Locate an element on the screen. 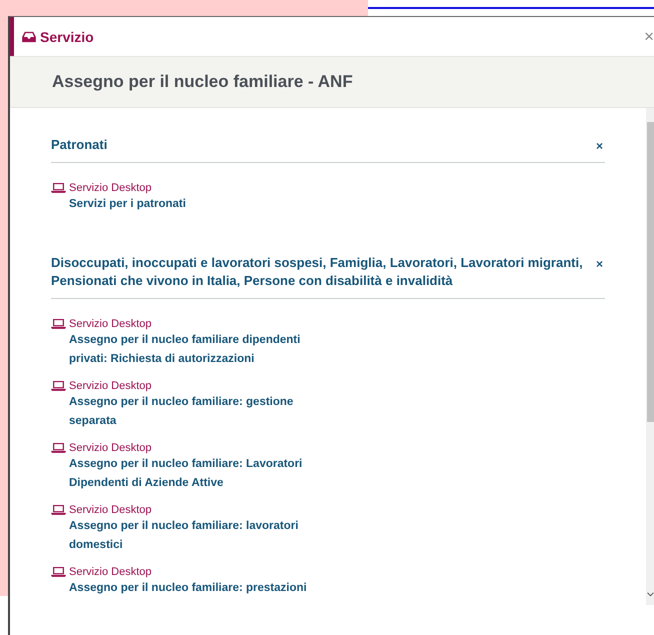 The width and height of the screenshot is (654, 635). dialog-title: Servizio is located at coordinates (67, 36).